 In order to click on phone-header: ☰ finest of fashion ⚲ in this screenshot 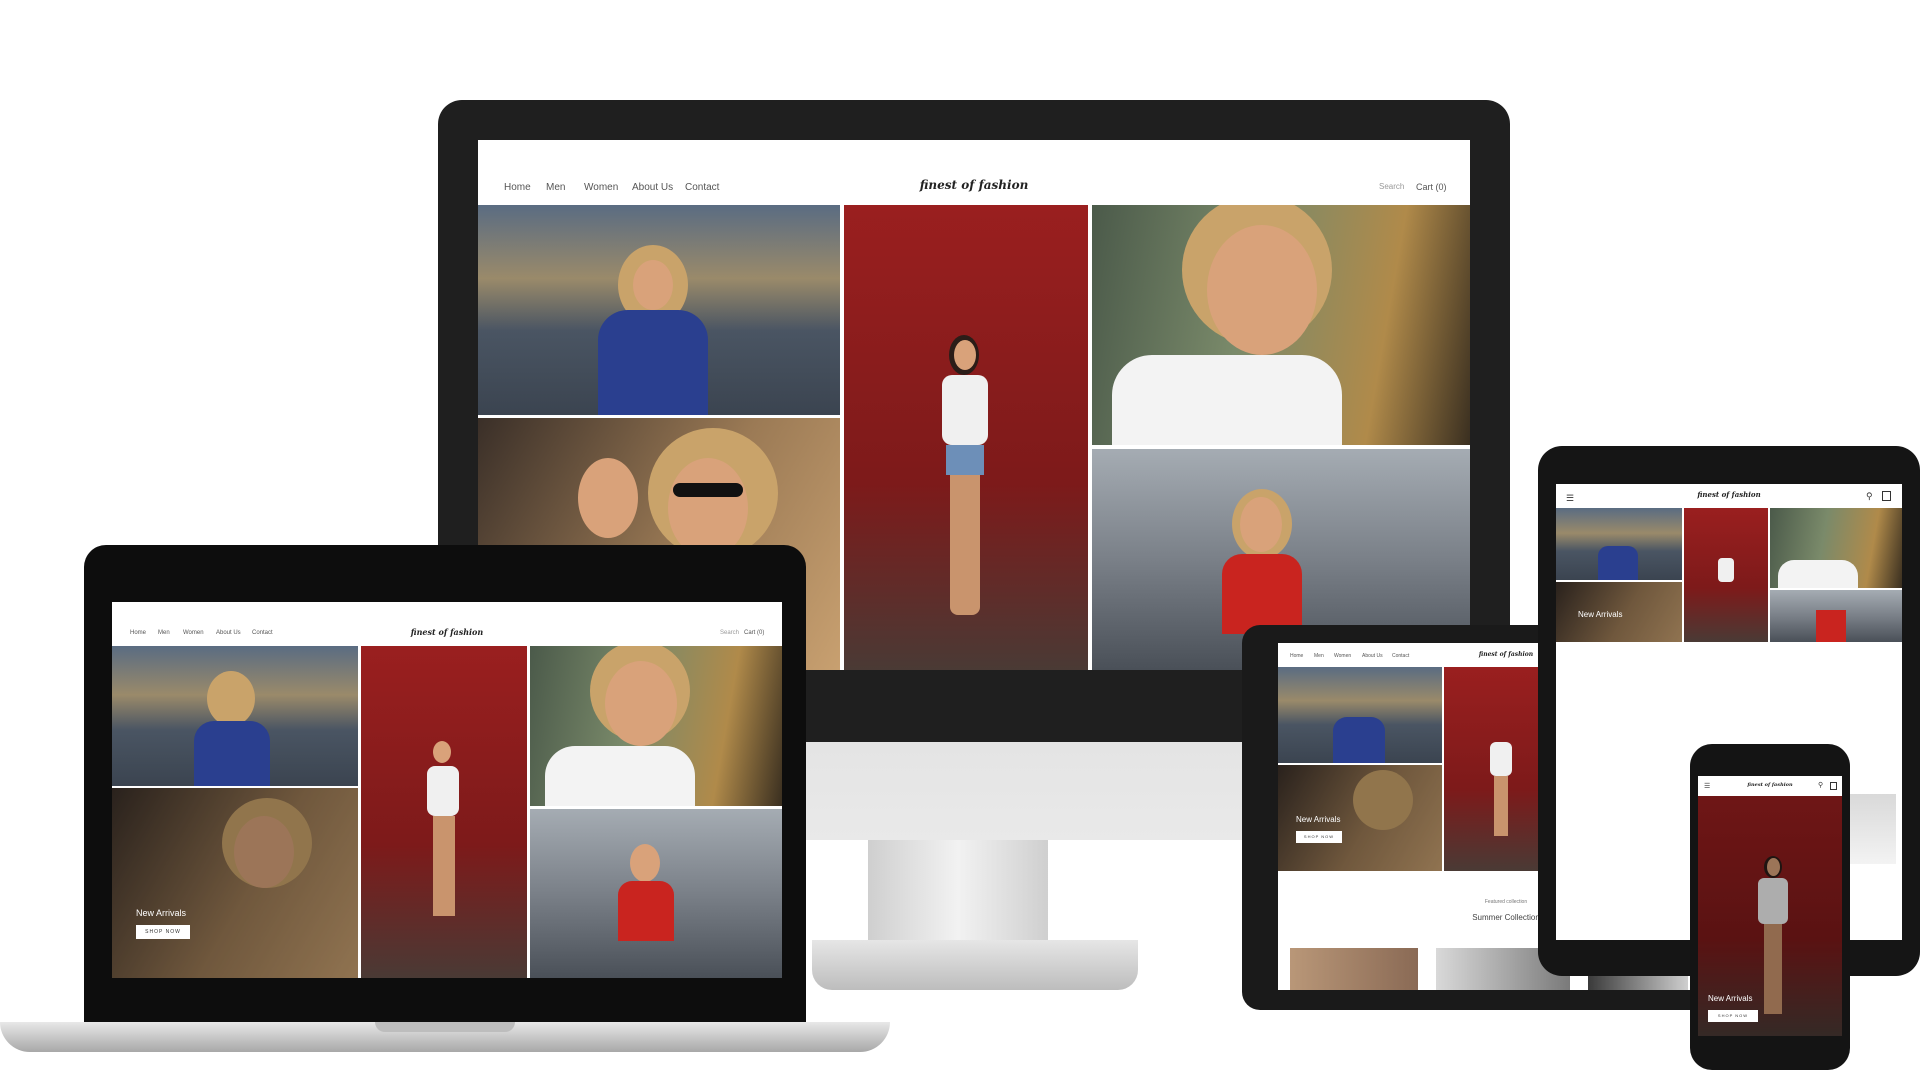, I will do `click(1770, 786)`.